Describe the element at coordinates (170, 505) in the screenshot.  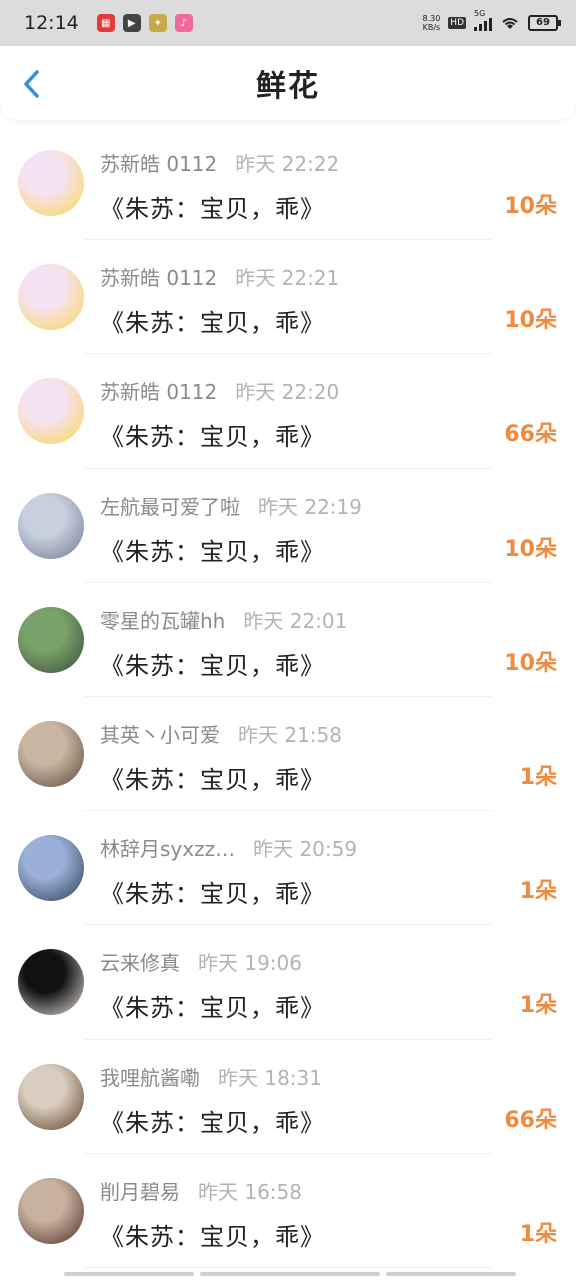
I see `sender-name: 左航最可爱了啦` at that location.